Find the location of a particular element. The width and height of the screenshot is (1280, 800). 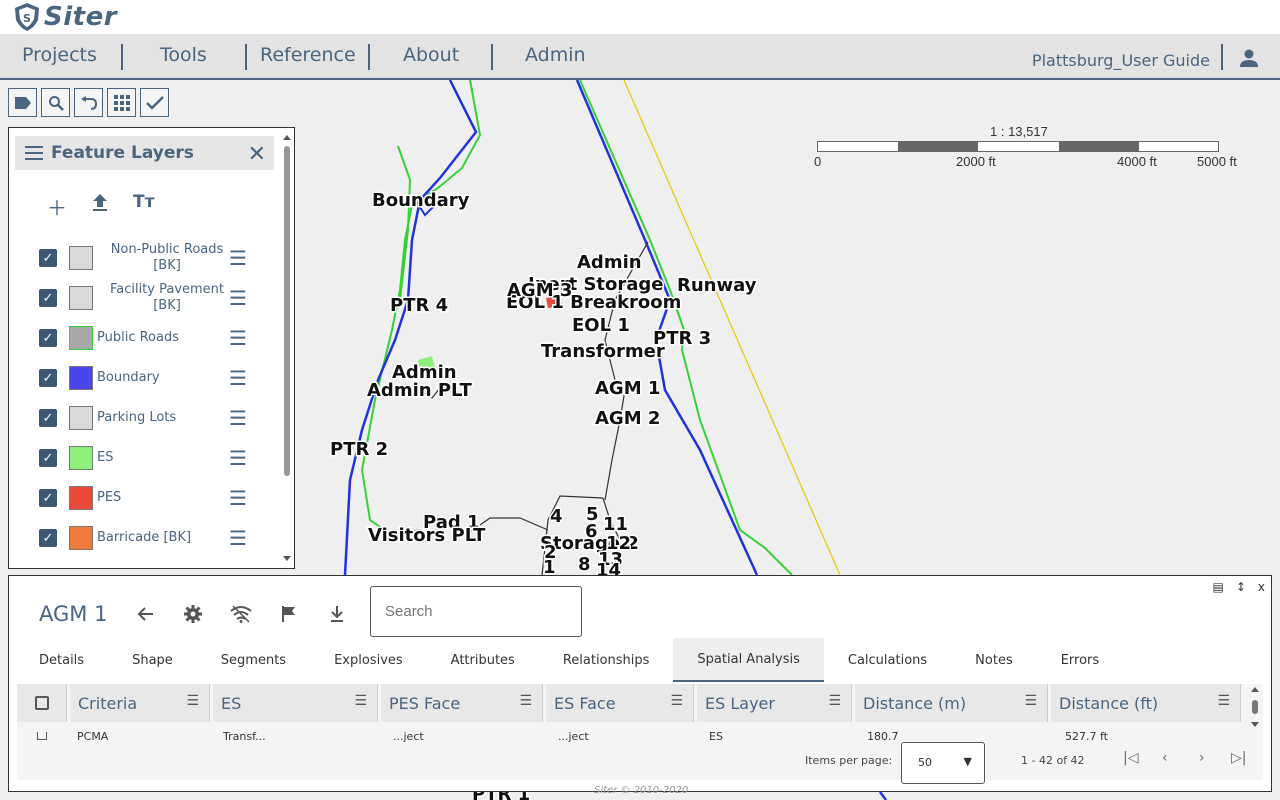

prev-page-icon: ‹ is located at coordinates (1165, 758).